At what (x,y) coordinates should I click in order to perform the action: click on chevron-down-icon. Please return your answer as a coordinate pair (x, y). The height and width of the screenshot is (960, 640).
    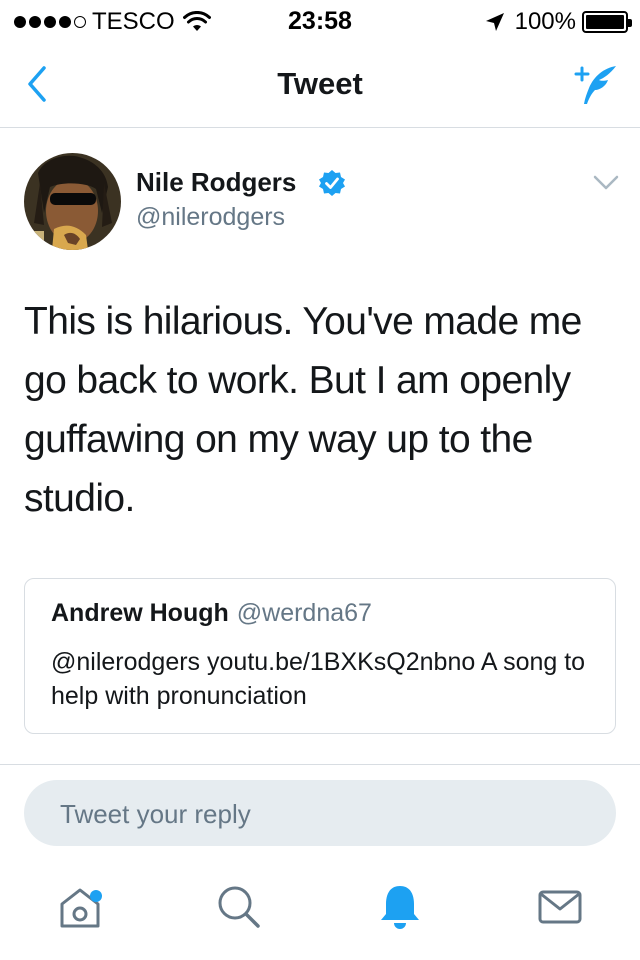
    Looking at the image, I should click on (606, 183).